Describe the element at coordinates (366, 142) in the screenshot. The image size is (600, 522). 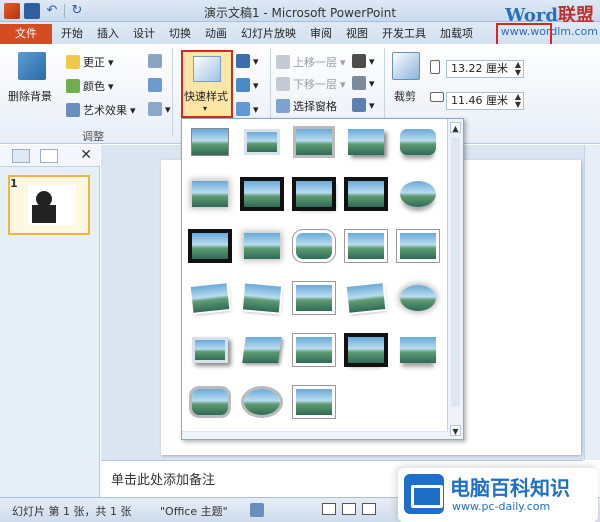
I see `picture-style-drop-shadow-rectangle` at that location.